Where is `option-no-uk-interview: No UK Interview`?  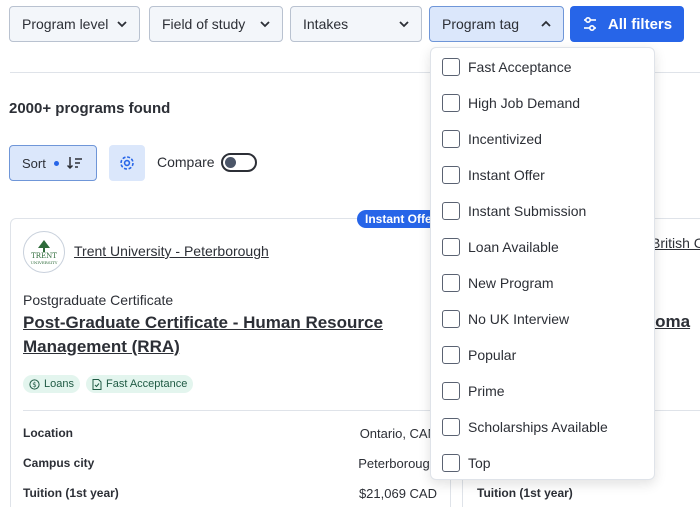 option-no-uk-interview: No UK Interview is located at coordinates (505, 319).